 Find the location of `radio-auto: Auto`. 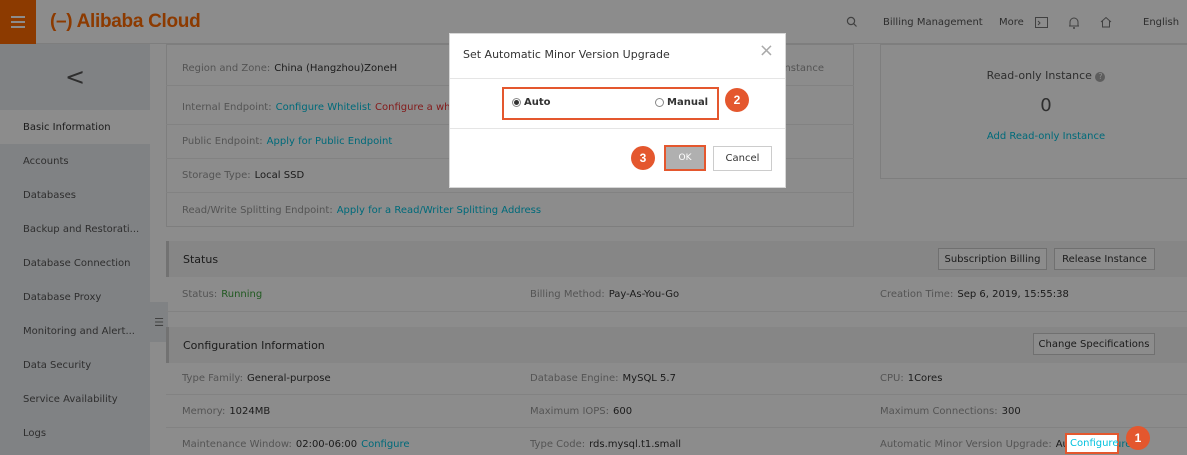

radio-auto: Auto is located at coordinates (531, 102).